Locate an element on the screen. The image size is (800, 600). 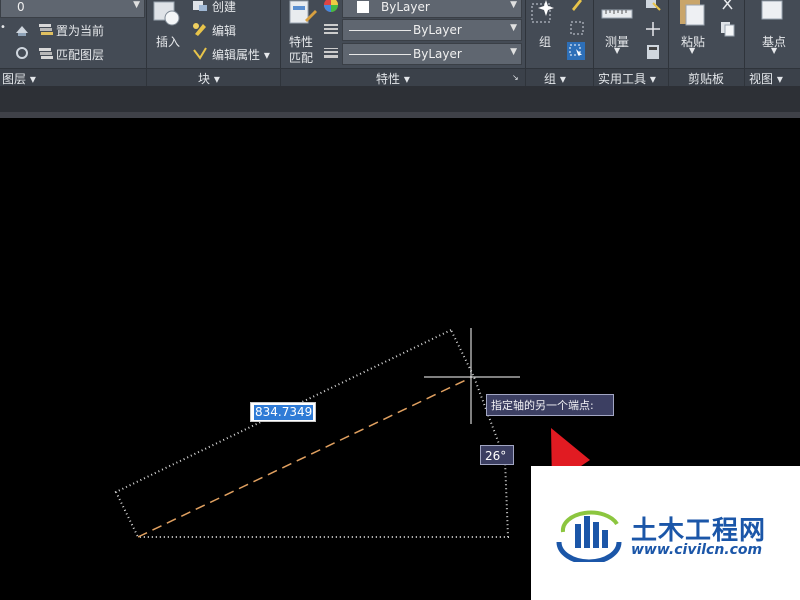
command-prompt-tooltip: 指定轴的另一个端点: is located at coordinates (550, 405).